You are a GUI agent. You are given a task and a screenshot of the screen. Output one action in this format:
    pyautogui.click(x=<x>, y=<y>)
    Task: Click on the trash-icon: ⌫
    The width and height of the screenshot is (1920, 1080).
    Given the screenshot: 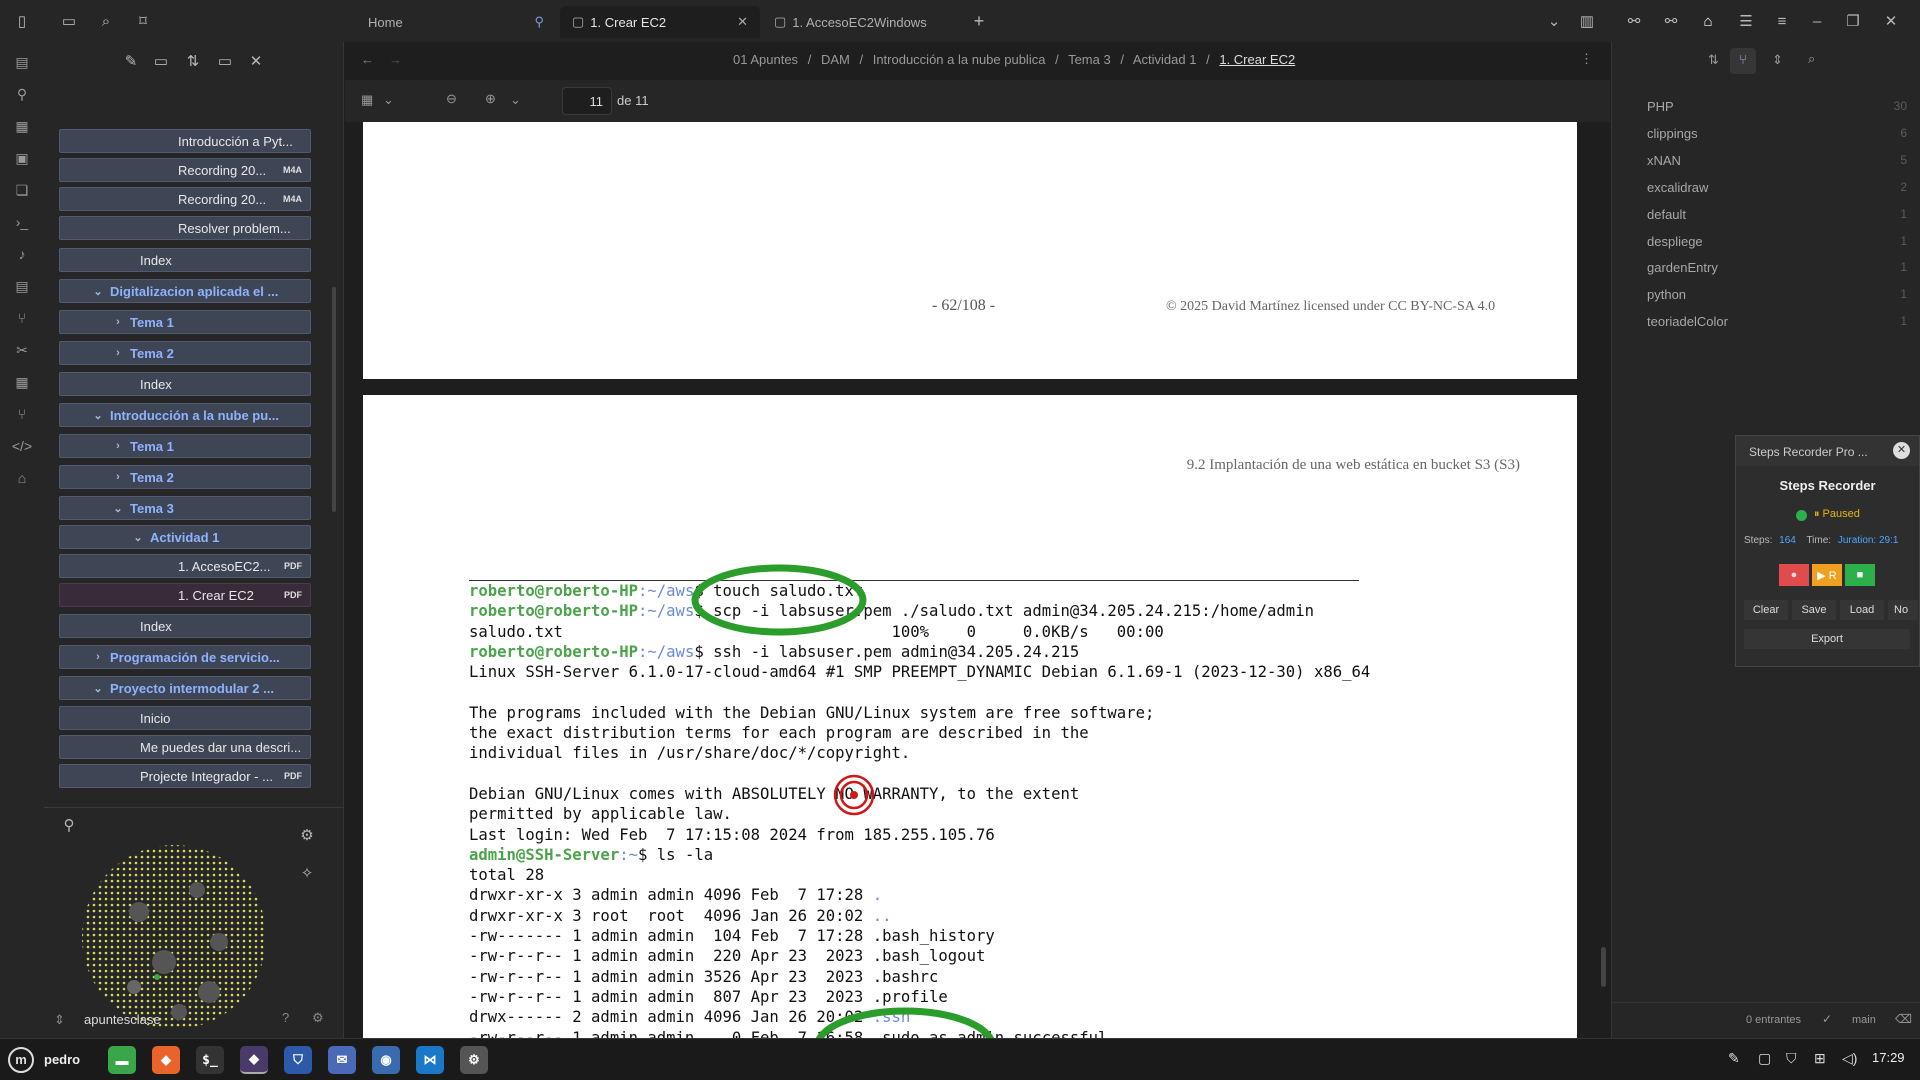 What is the action you would take?
    pyautogui.click(x=1903, y=1019)
    